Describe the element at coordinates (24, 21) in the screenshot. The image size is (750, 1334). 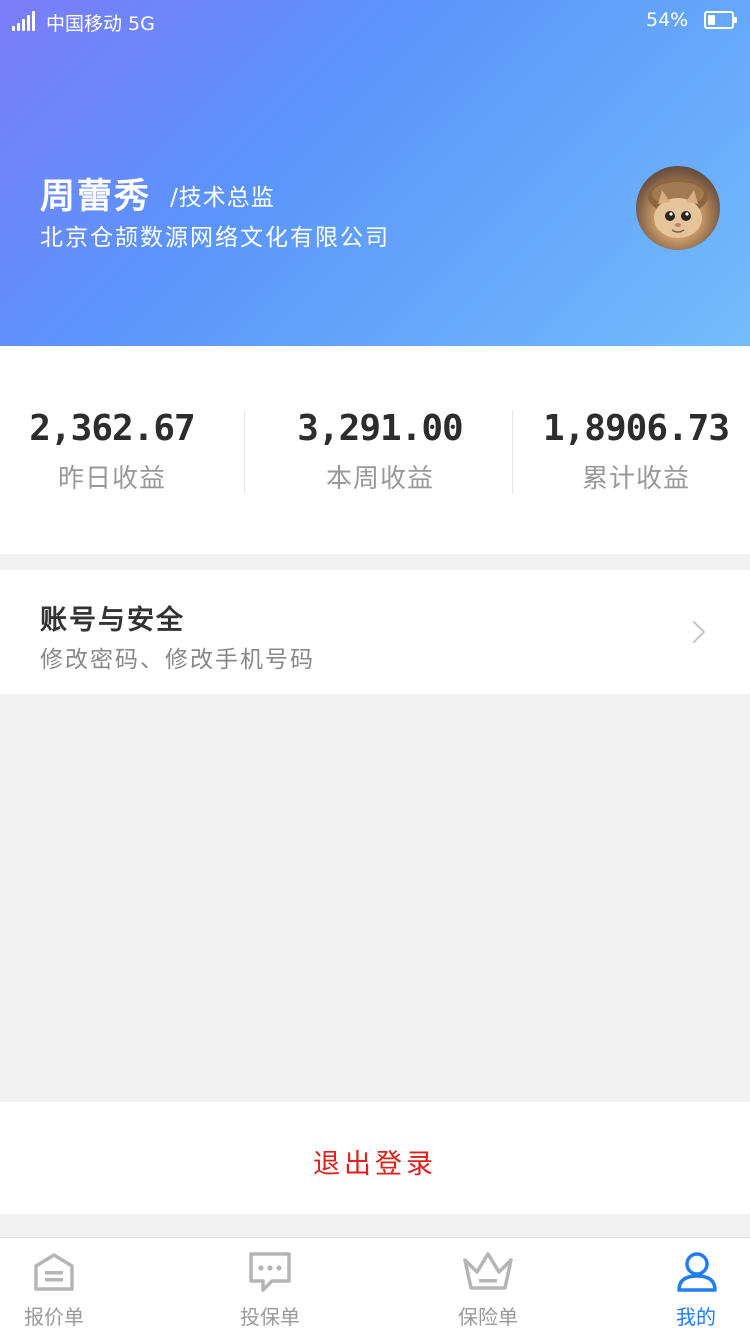
I see `signal-icon` at that location.